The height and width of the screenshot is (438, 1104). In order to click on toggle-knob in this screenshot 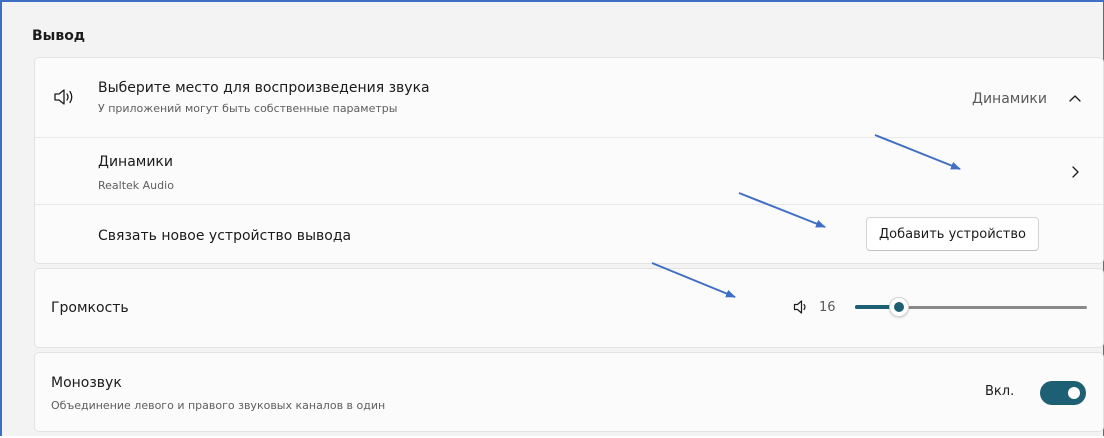, I will do `click(1074, 393)`.